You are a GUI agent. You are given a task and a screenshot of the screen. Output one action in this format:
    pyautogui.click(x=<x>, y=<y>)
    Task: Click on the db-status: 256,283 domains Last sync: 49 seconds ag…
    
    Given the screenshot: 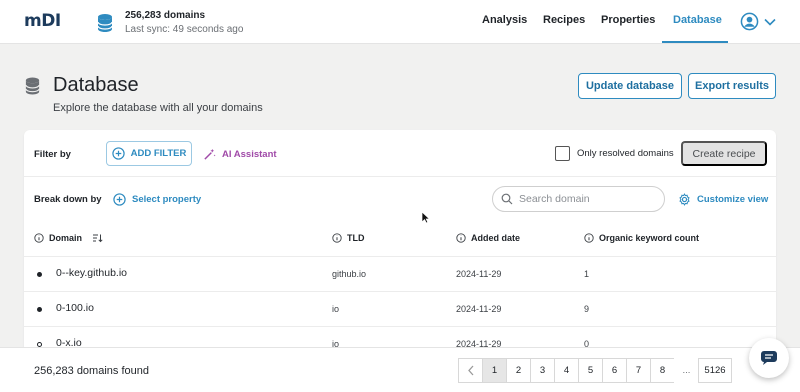 What is the action you would take?
    pyautogui.click(x=169, y=23)
    